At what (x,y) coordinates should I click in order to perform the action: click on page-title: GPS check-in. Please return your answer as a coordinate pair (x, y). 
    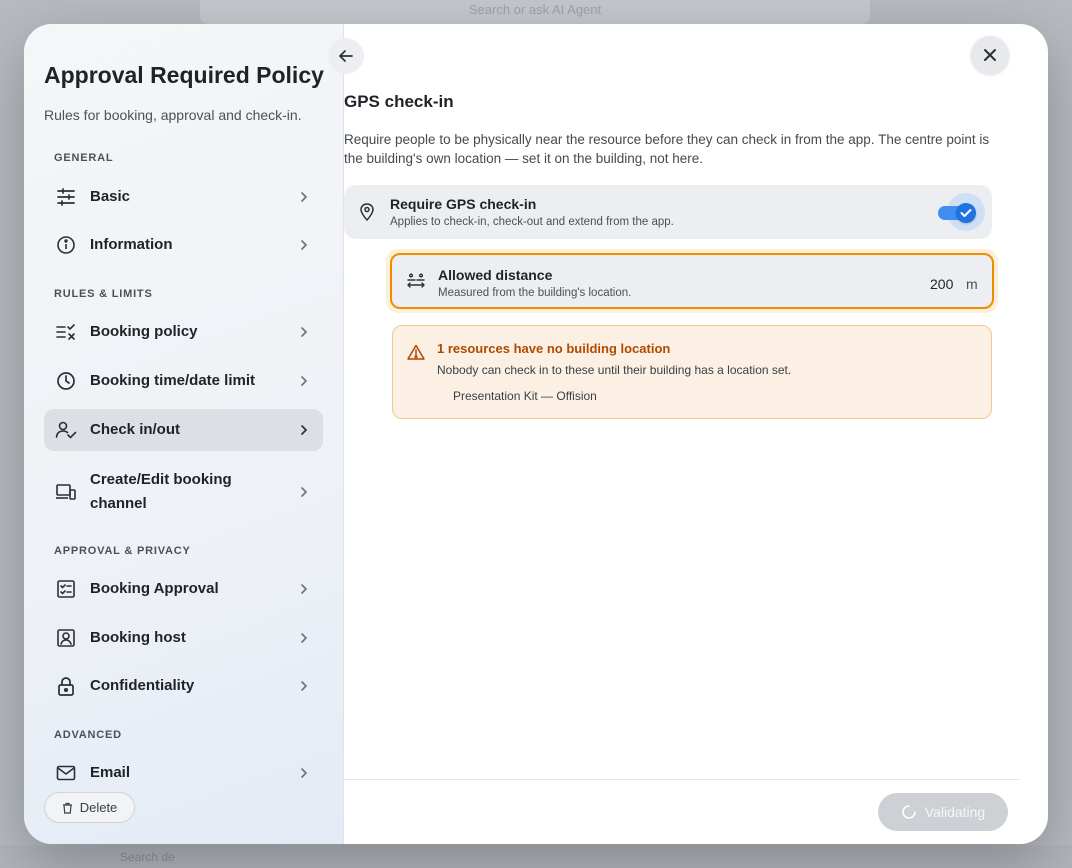
    Looking at the image, I should click on (399, 101).